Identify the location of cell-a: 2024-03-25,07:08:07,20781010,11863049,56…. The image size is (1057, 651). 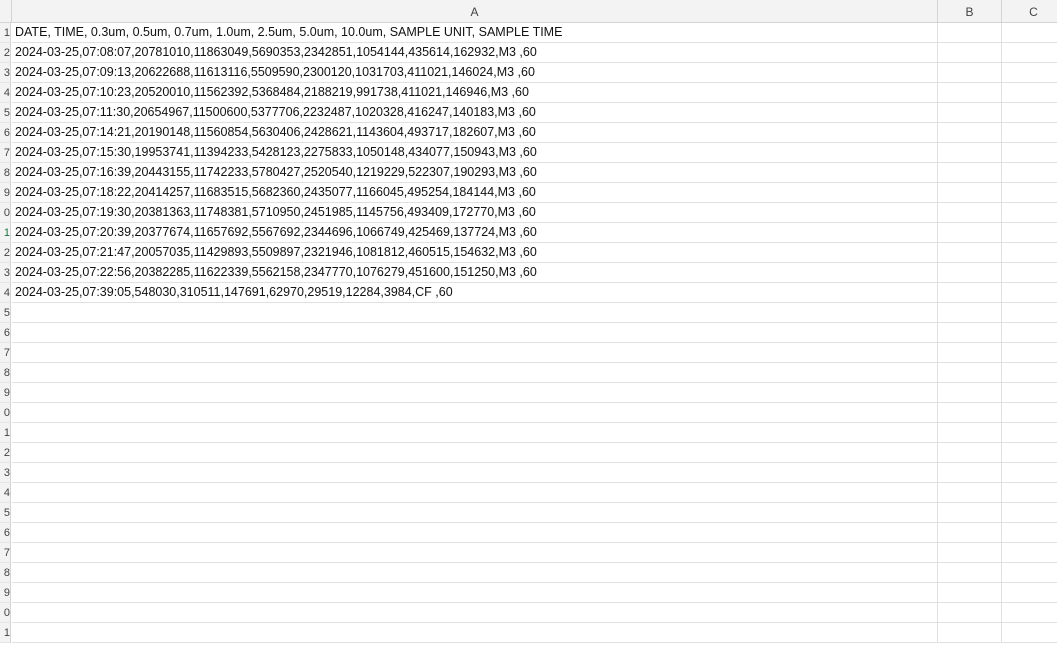
(475, 52).